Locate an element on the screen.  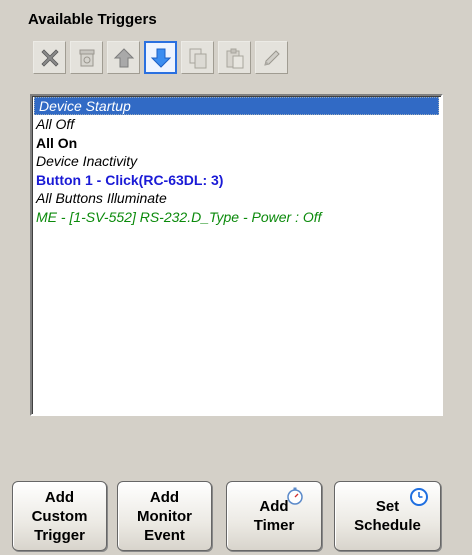
move-down-button is located at coordinates (160, 57).